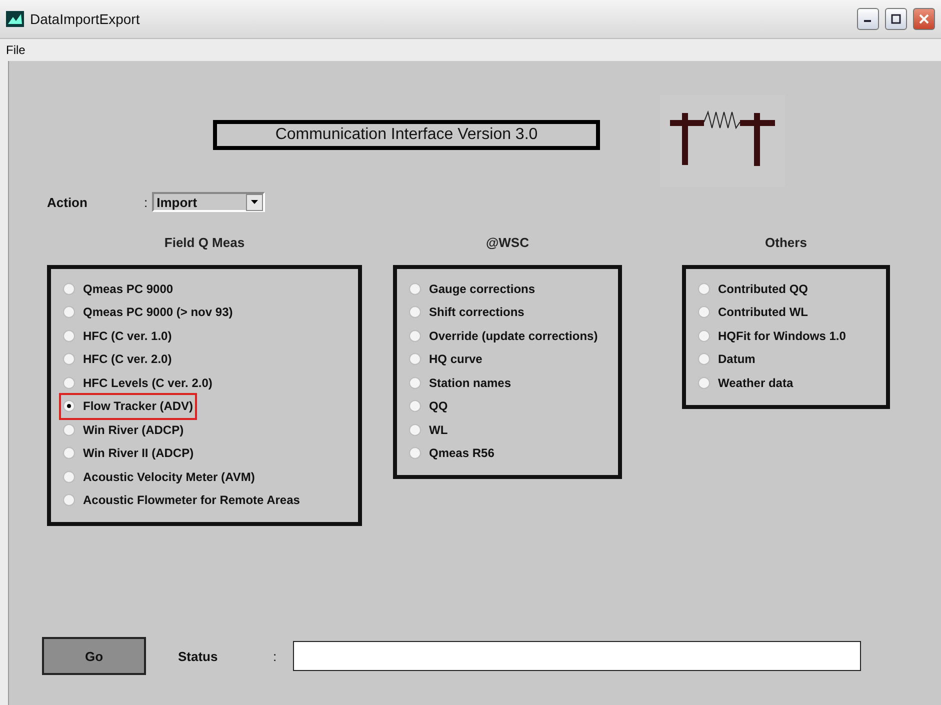 The height and width of the screenshot is (705, 941). Describe the element at coordinates (746, 382) in the screenshot. I see `radio-option: Weather data` at that location.